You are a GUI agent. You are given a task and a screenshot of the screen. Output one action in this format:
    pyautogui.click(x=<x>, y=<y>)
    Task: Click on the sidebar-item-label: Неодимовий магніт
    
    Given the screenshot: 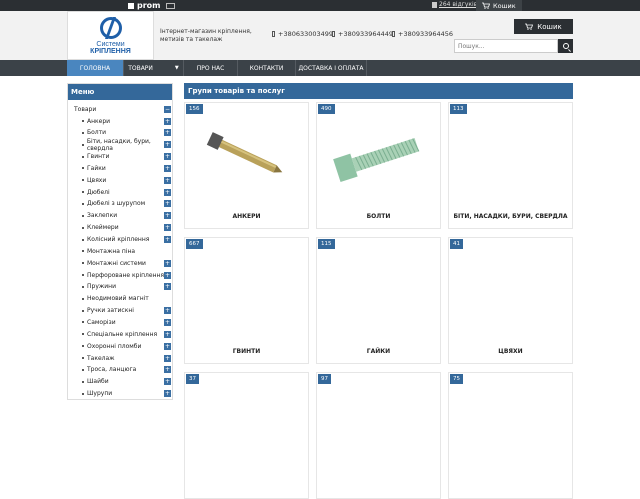 What is the action you would take?
    pyautogui.click(x=118, y=299)
    